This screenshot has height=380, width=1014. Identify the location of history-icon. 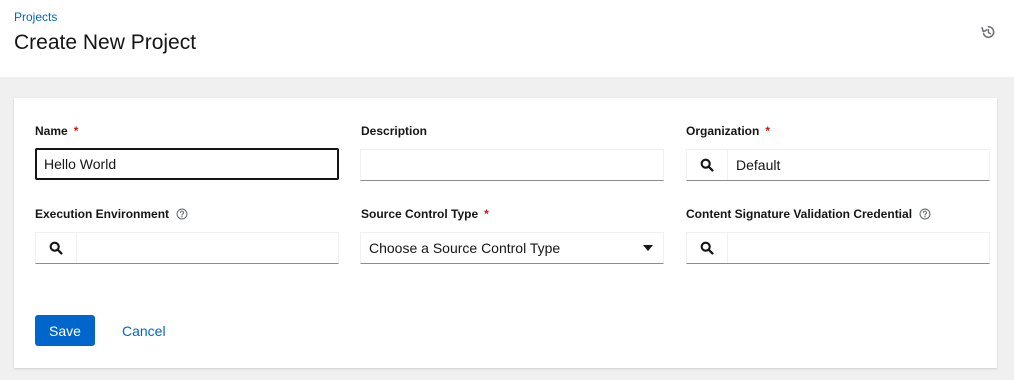
(988, 31).